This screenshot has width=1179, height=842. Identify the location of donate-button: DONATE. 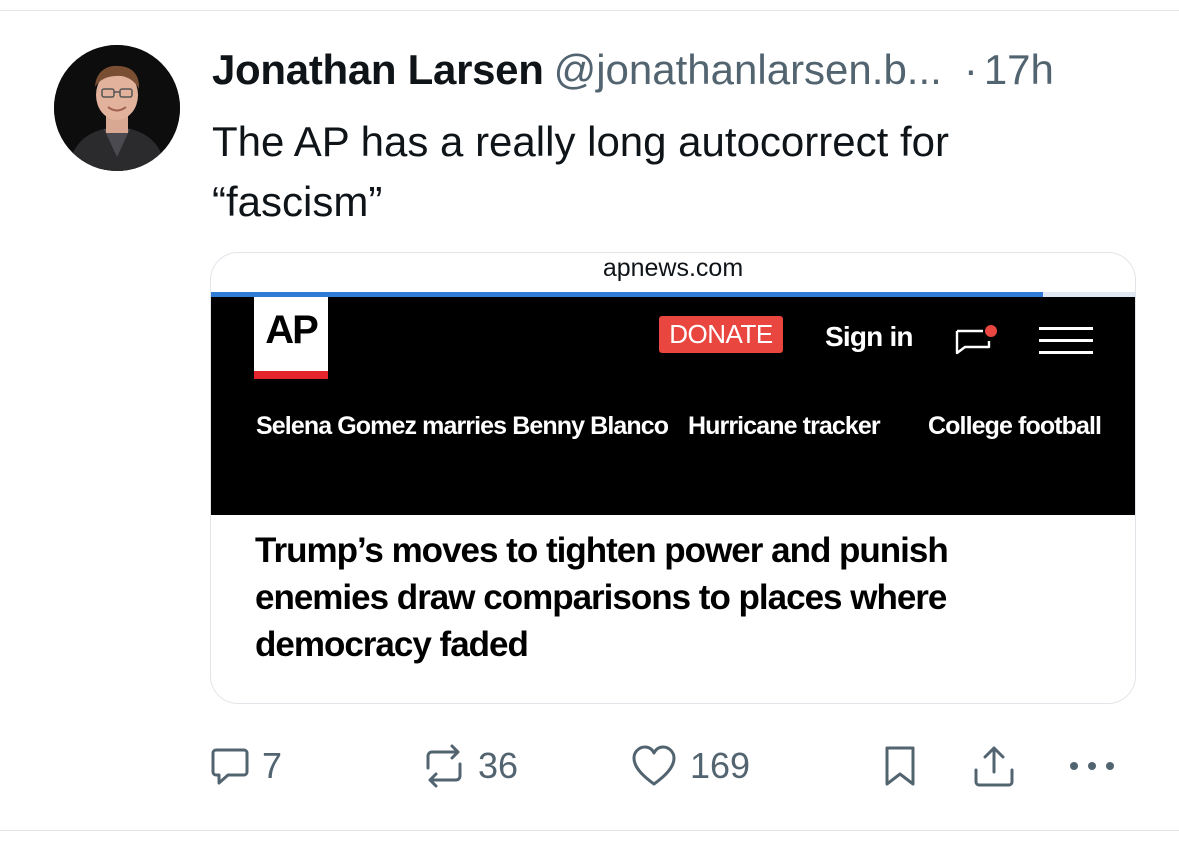
(721, 334).